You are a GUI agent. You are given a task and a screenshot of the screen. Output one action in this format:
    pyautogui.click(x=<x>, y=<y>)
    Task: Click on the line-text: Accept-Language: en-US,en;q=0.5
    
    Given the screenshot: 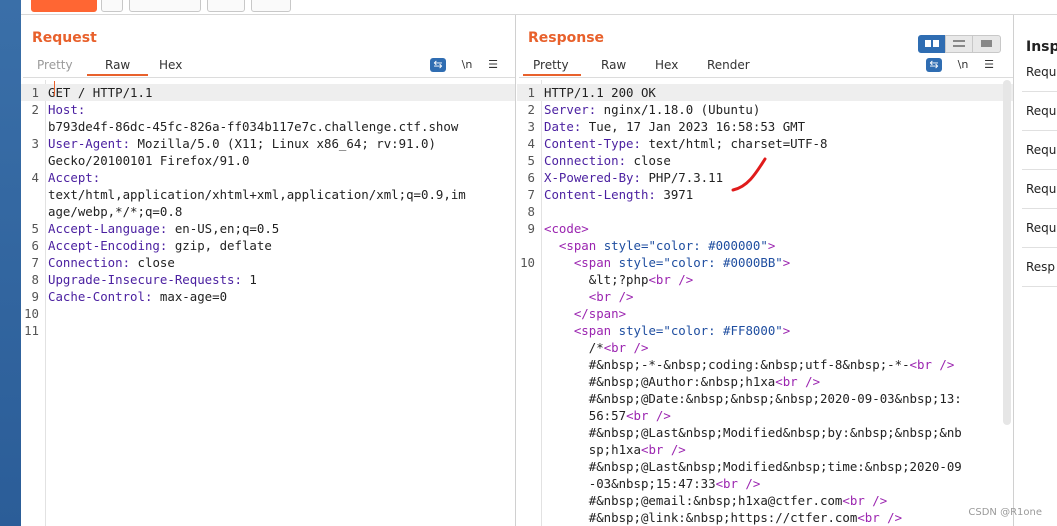 What is the action you would take?
    pyautogui.click(x=163, y=228)
    